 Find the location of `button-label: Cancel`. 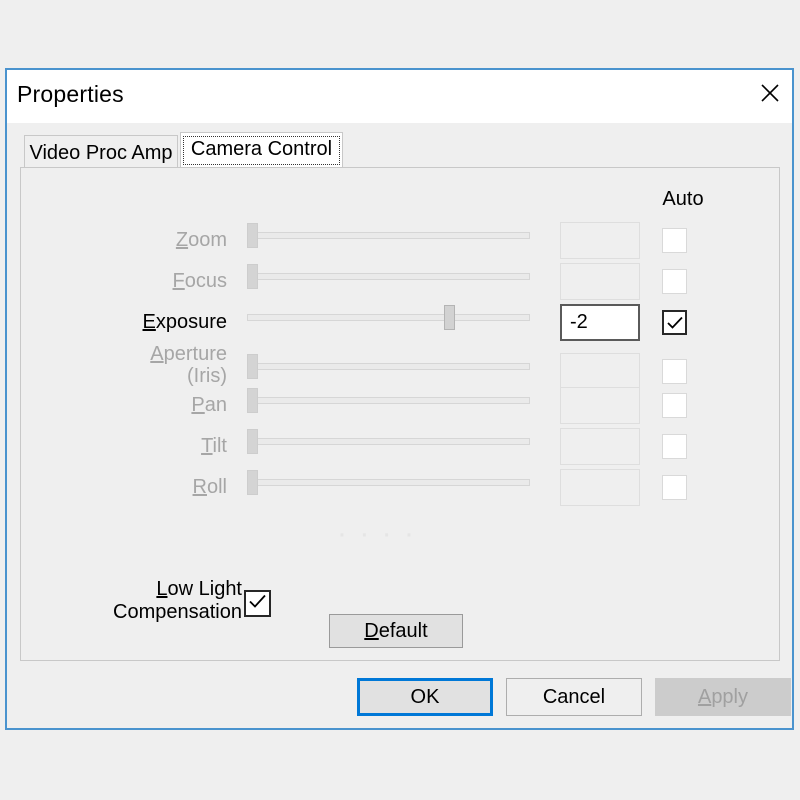

button-label: Cancel is located at coordinates (574, 696).